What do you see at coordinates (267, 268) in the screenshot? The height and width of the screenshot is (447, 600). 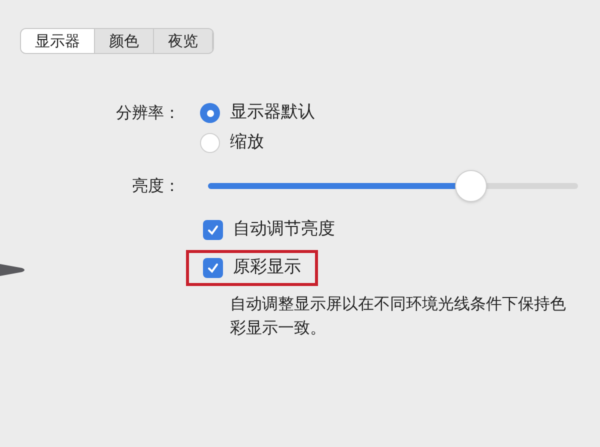 I see `checkbox-label: 原彩显示` at bounding box center [267, 268].